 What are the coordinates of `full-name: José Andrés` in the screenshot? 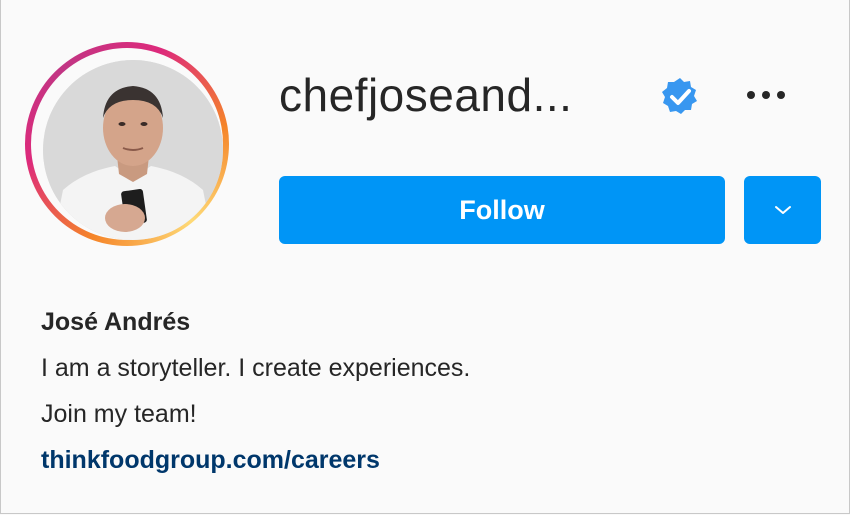 It's located at (116, 322).